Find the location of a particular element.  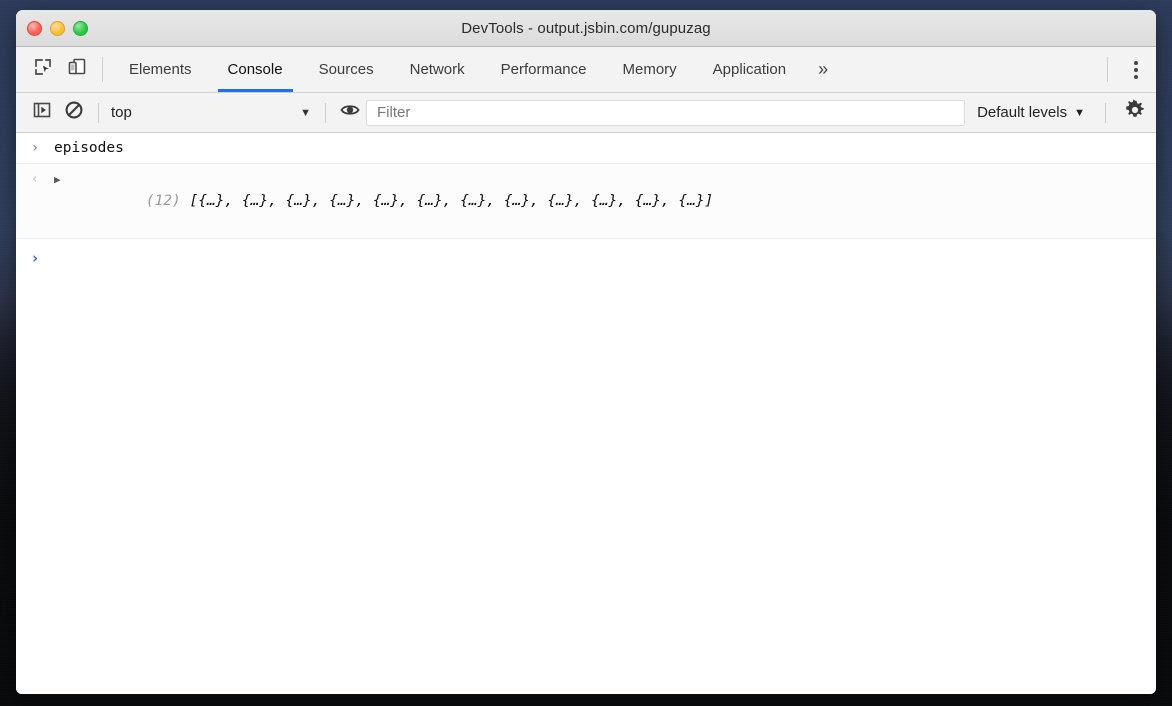

customize-devtools-button is located at coordinates (1136, 69).